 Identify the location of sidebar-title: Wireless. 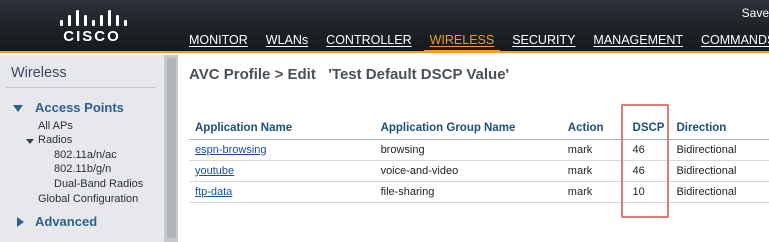
(39, 73).